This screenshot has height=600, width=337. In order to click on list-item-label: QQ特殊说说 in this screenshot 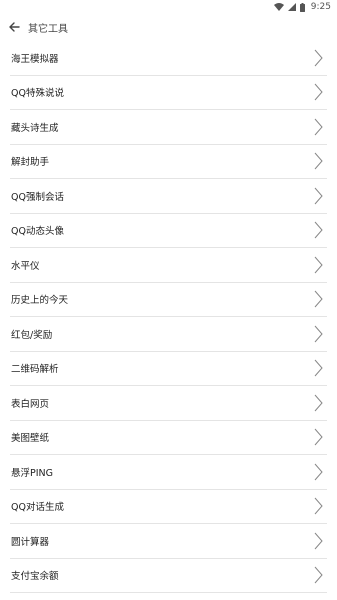, I will do `click(37, 94)`.